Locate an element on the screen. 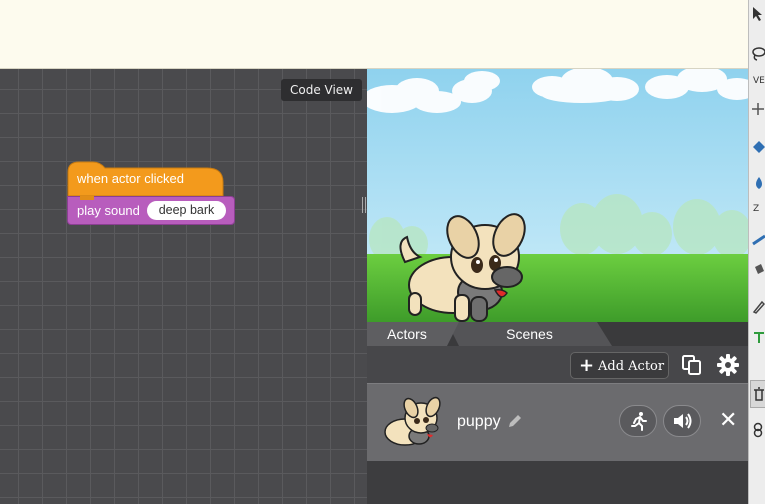 The image size is (765, 504). when-actor-clicked-block: when actor clicked is located at coordinates (145, 178).